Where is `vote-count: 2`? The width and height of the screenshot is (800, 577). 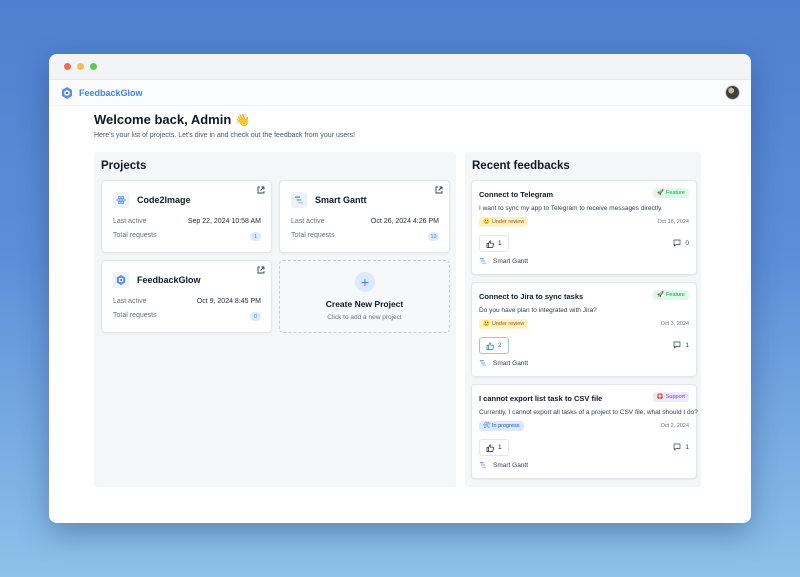 vote-count: 2 is located at coordinates (500, 345).